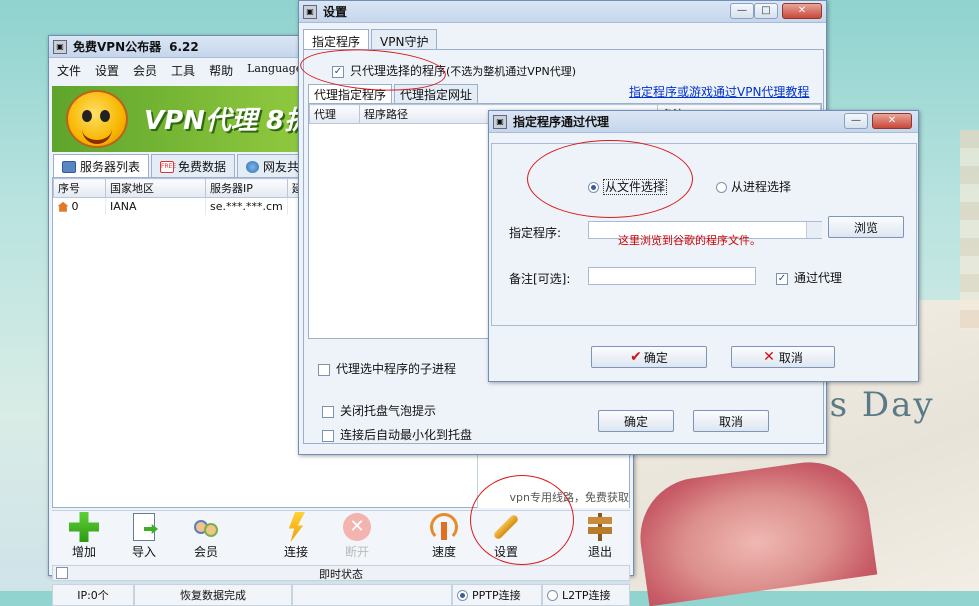  I want to click on remark-label: 备注[可选]:, so click(540, 279).